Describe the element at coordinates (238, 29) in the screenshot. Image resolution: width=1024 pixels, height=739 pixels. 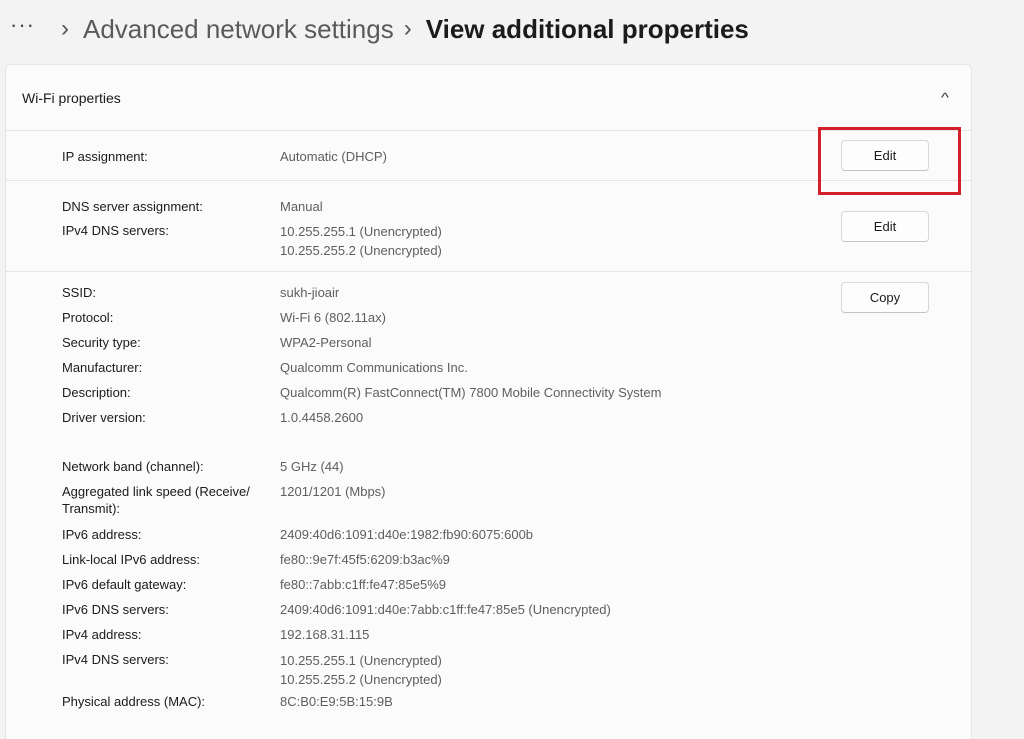
I see `breadcrumb-advanced-network-settings: Advanced network settings` at that location.